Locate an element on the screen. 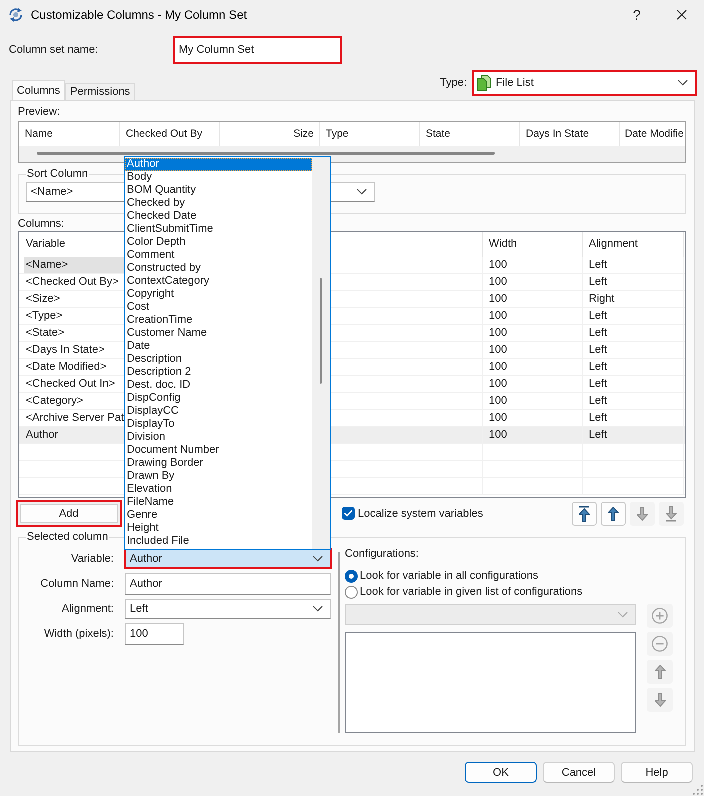  list-item: Copyright is located at coordinates (218, 294).